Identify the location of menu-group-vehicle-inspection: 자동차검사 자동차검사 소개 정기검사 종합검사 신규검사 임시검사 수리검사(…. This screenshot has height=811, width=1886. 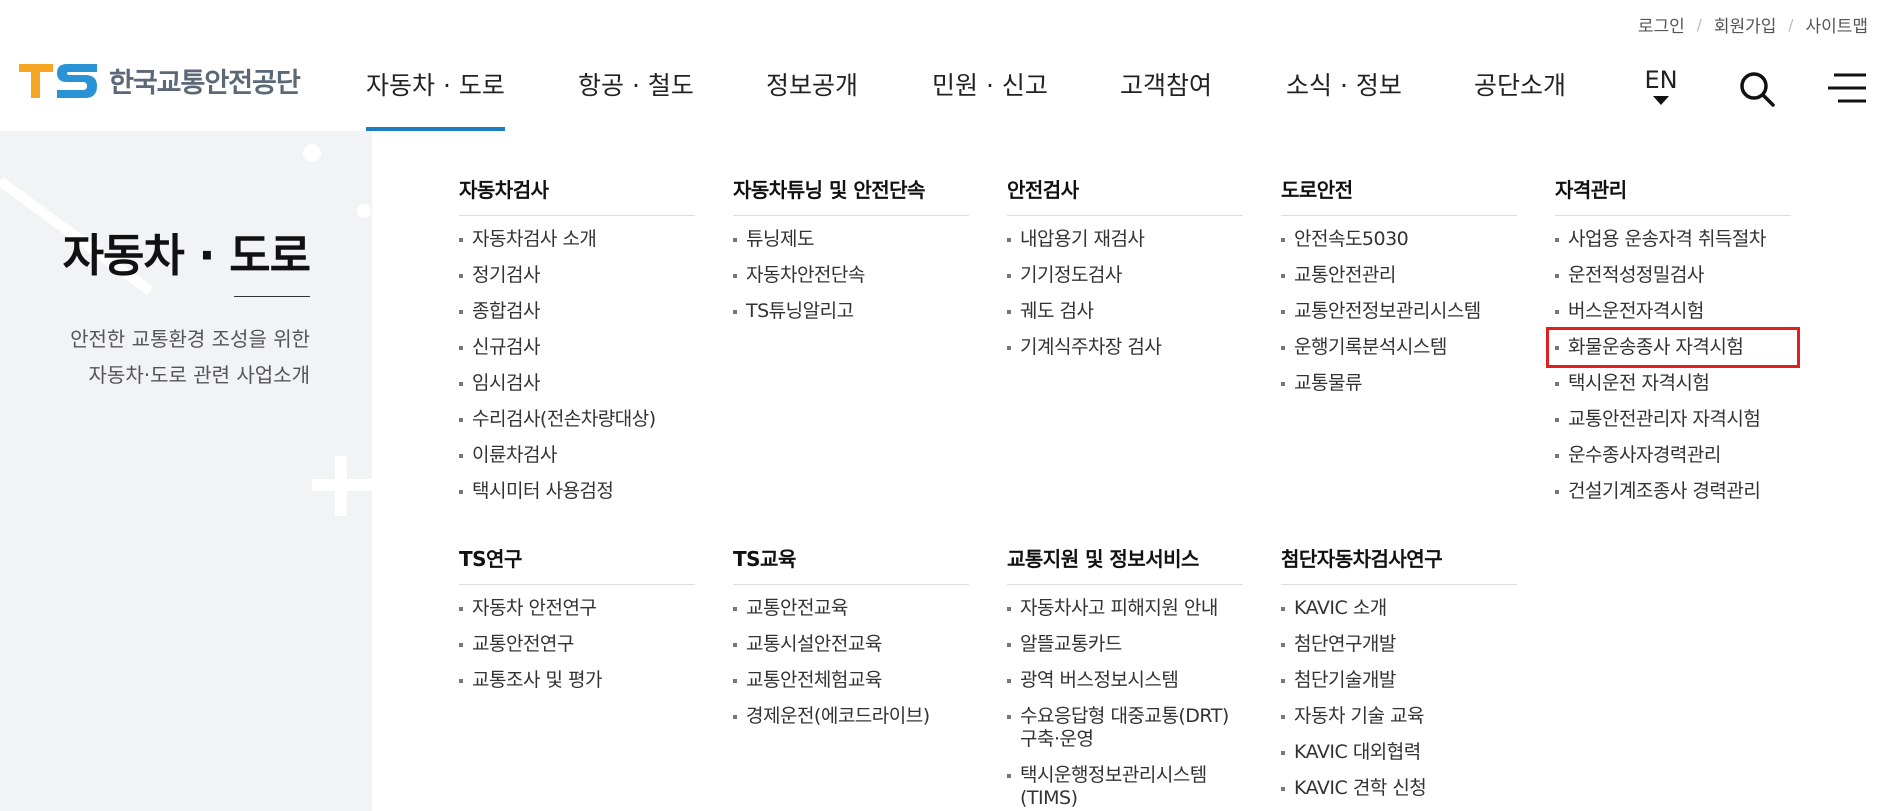
(577, 345).